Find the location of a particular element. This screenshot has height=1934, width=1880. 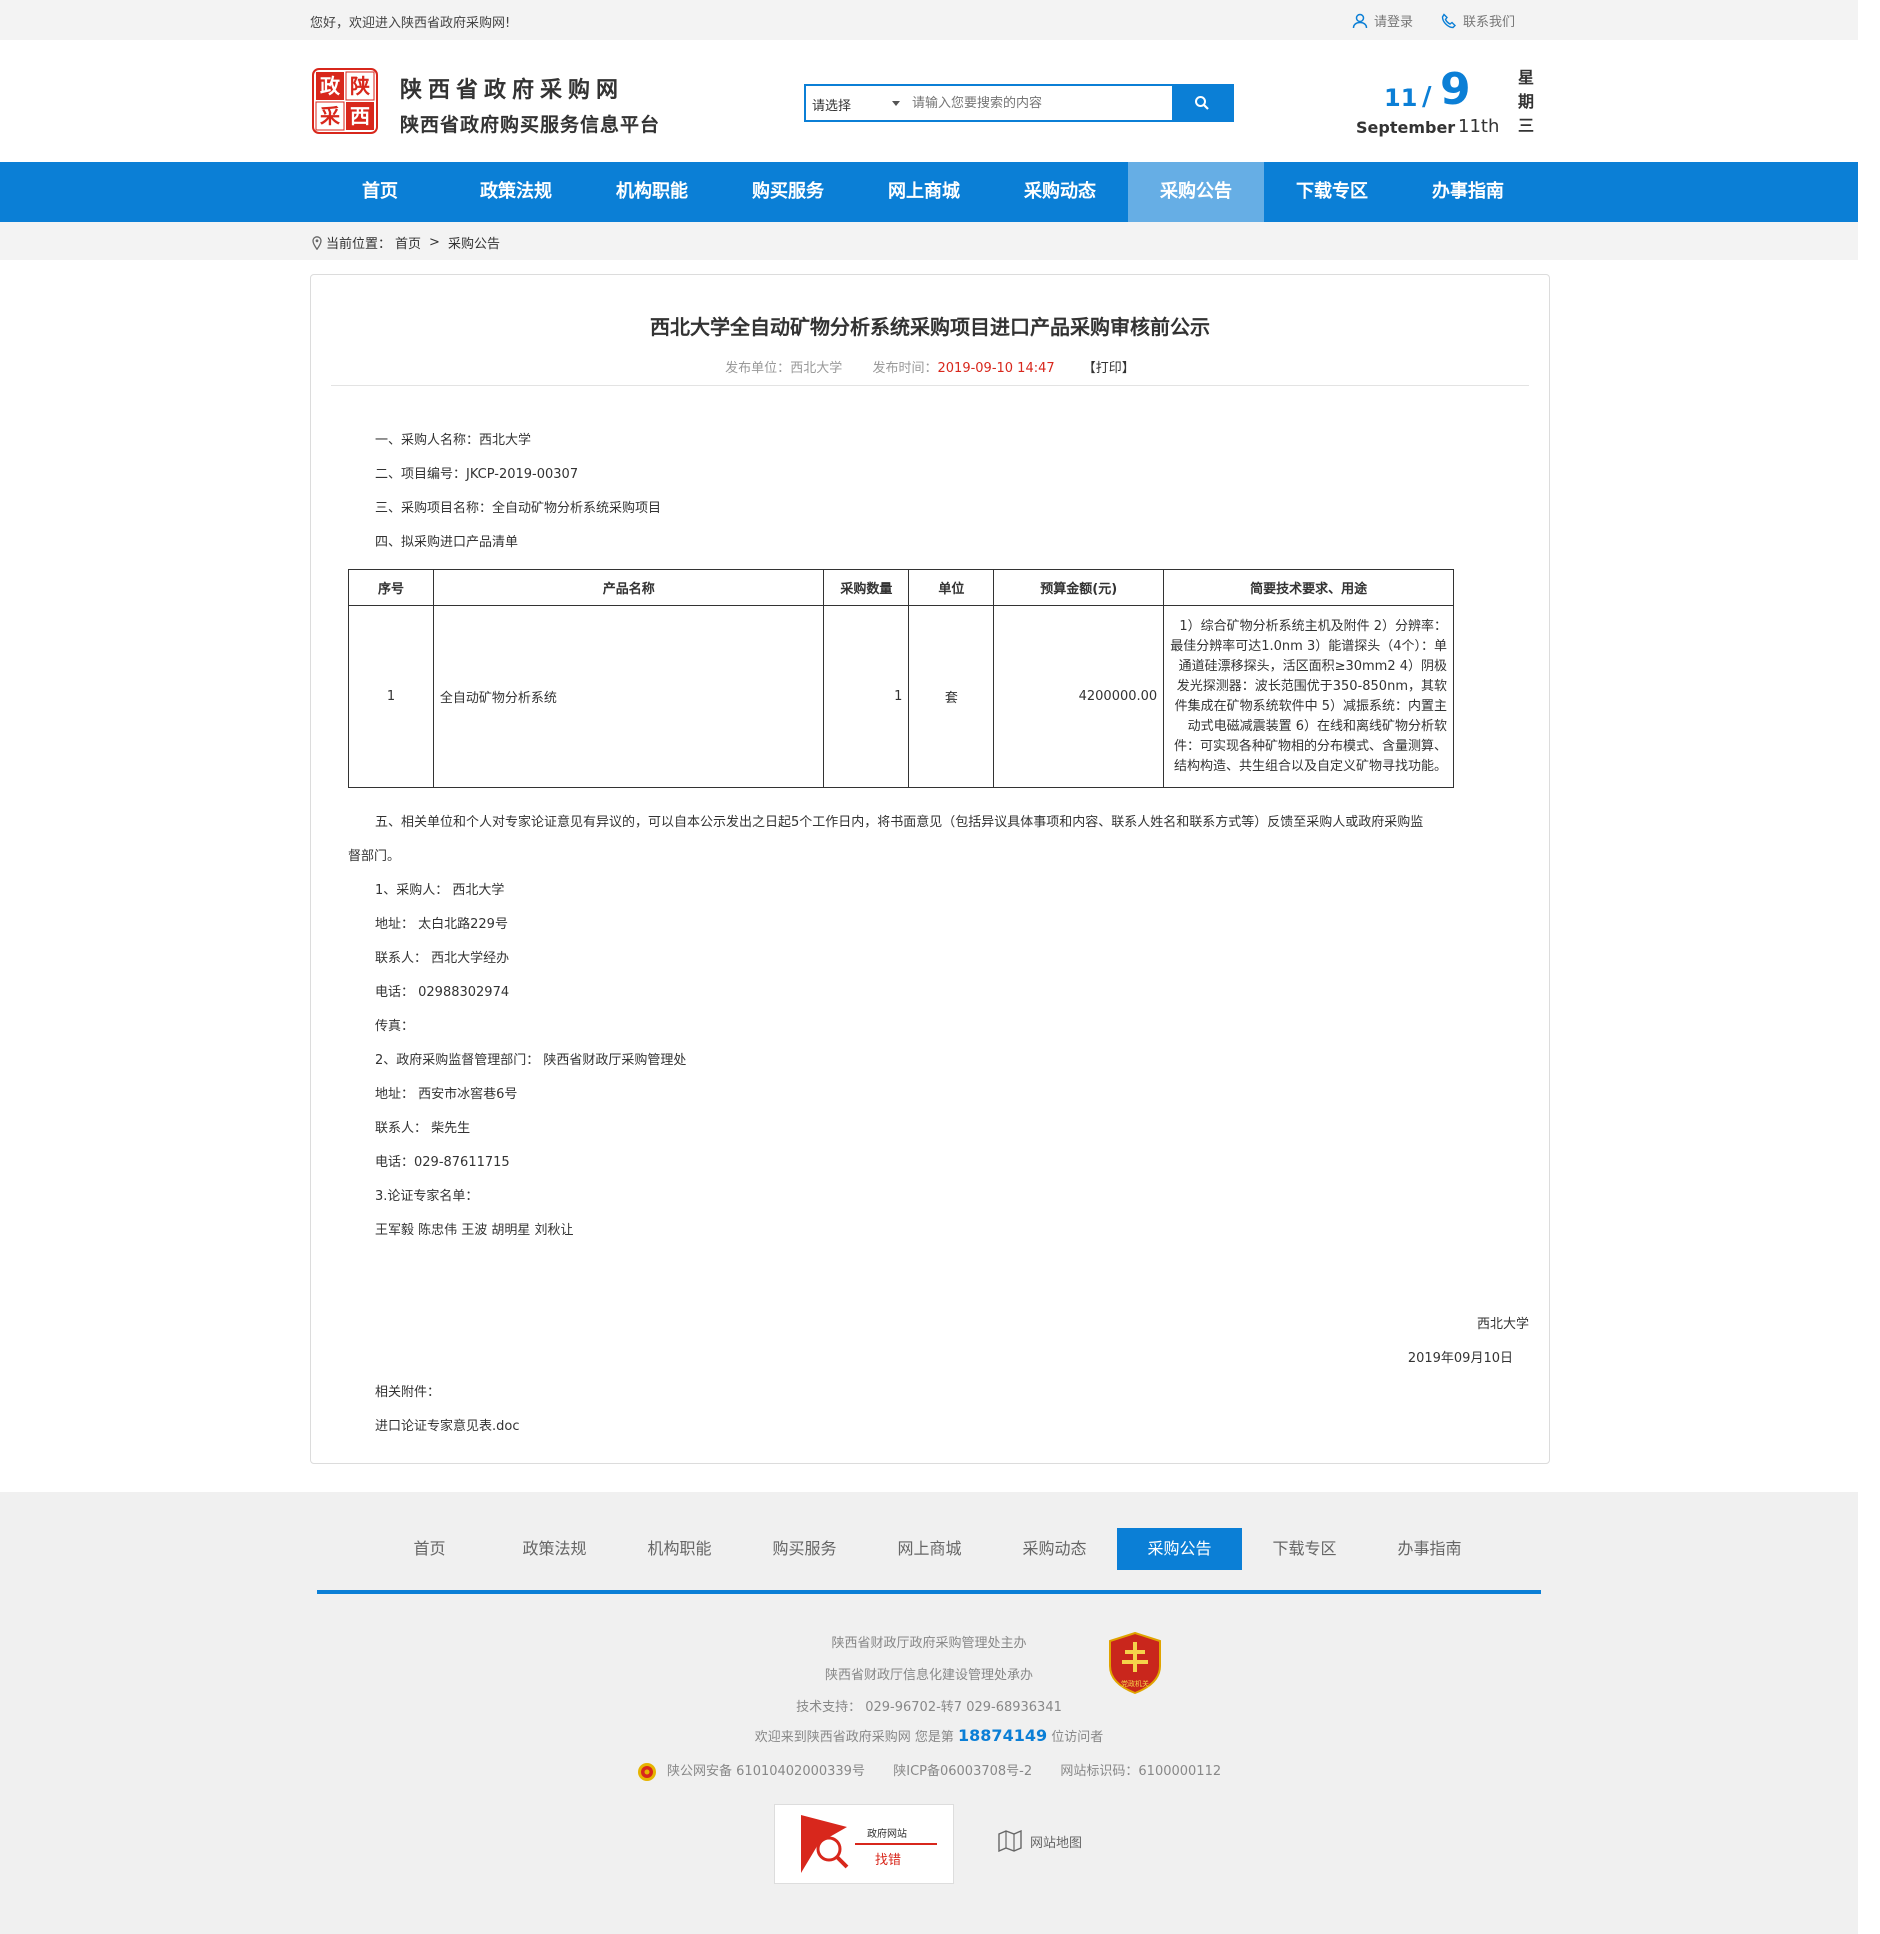

welcome-text: 您好，欢迎进入陕西省政府采购网! is located at coordinates (410, 23).